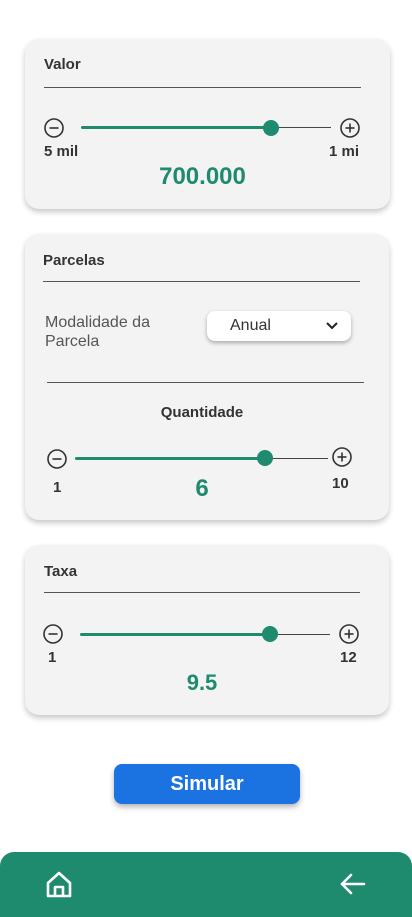 The image size is (412, 917). Describe the element at coordinates (97, 332) in the screenshot. I see `modalidade-label: Modalidade da Parcela` at that location.